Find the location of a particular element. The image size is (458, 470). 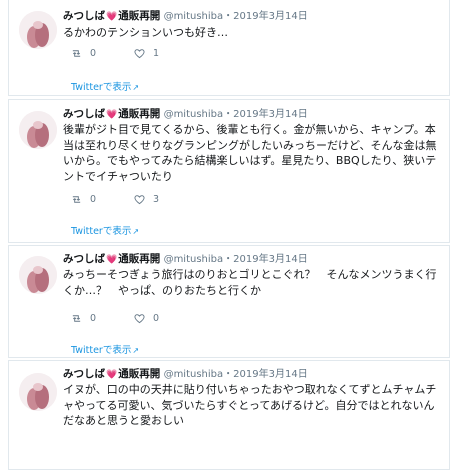

like-count: 0 is located at coordinates (156, 318).